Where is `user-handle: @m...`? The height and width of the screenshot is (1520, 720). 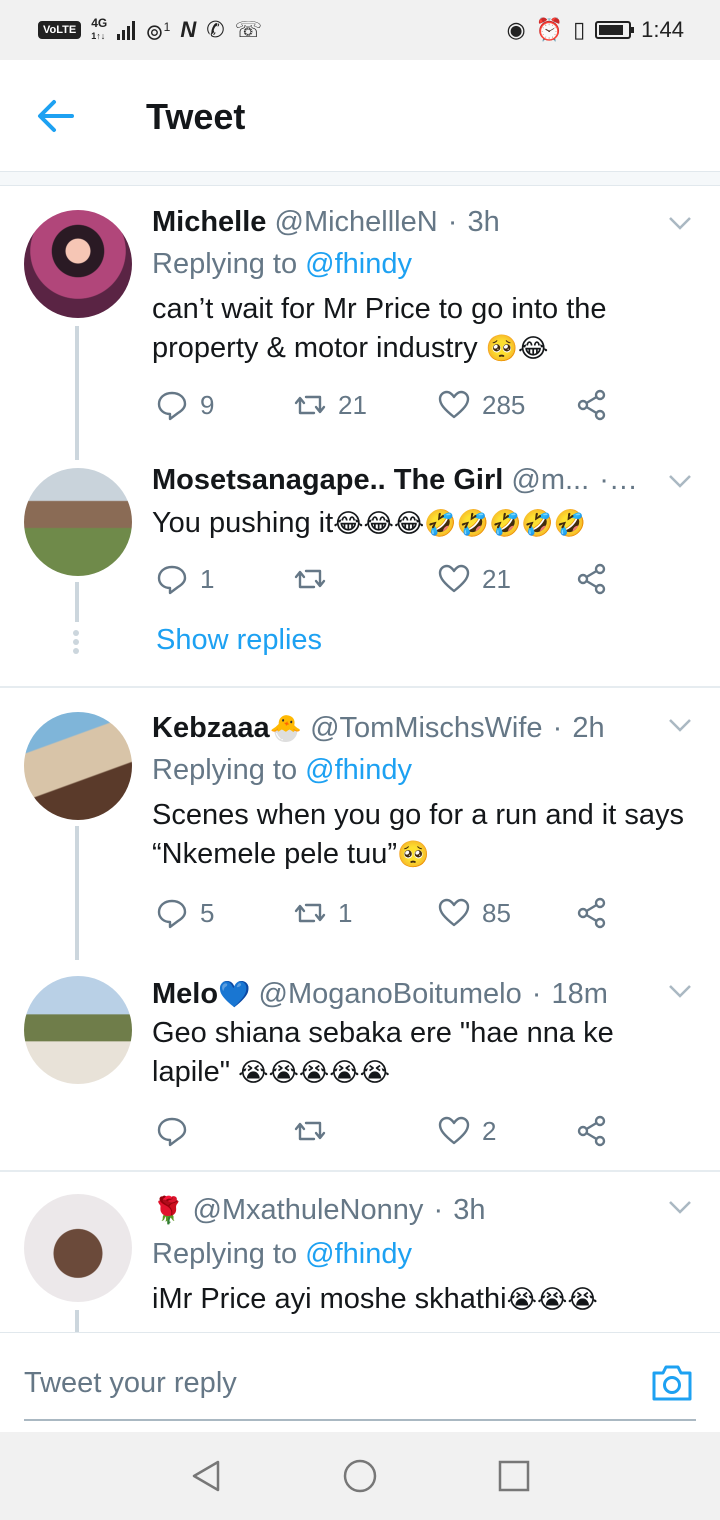
user-handle: @m... is located at coordinates (550, 480).